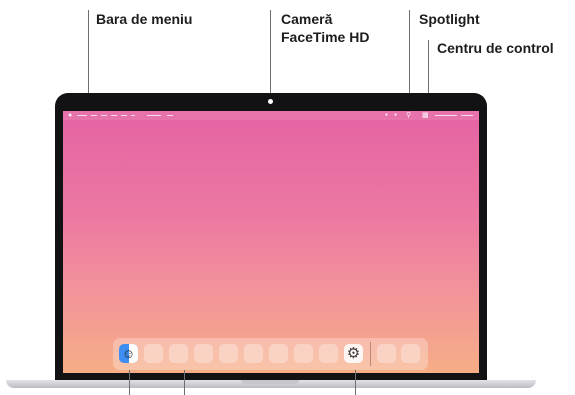 This screenshot has width=575, height=395. What do you see at coordinates (370, 354) in the screenshot?
I see `dock-separator` at bounding box center [370, 354].